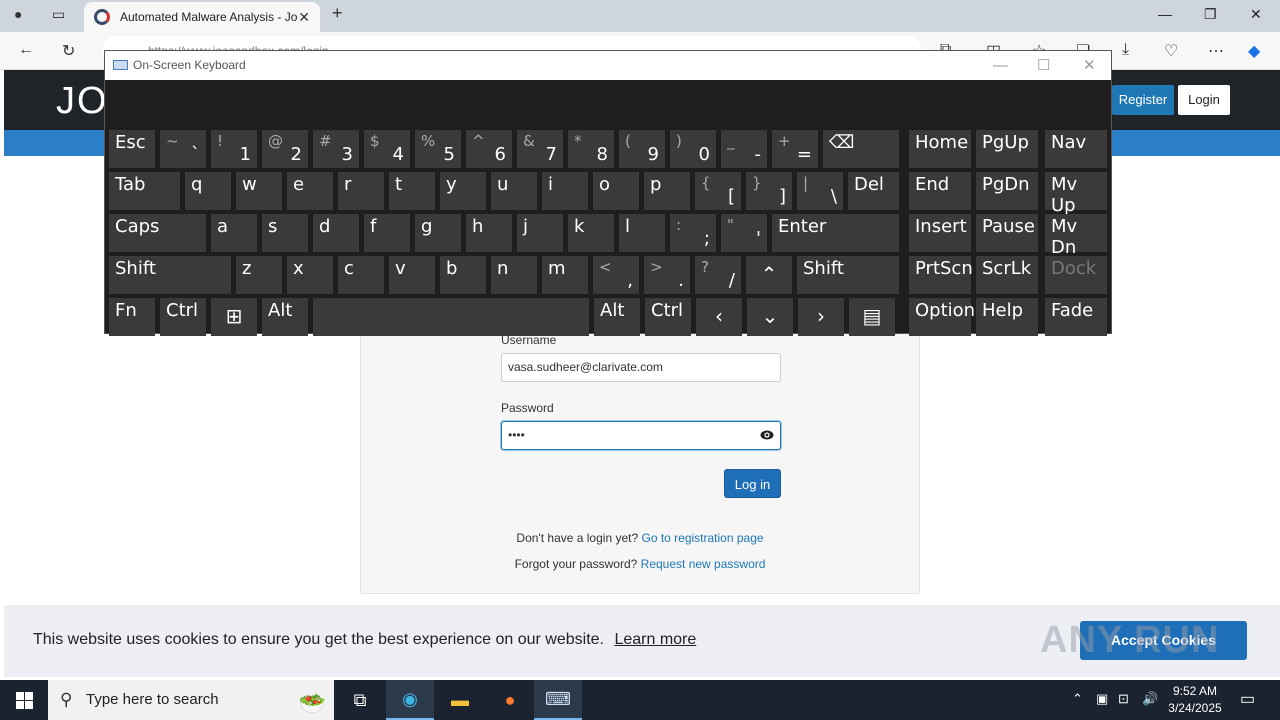 The width and height of the screenshot is (1280, 720). I want to click on key-7: & 7, so click(540, 149).